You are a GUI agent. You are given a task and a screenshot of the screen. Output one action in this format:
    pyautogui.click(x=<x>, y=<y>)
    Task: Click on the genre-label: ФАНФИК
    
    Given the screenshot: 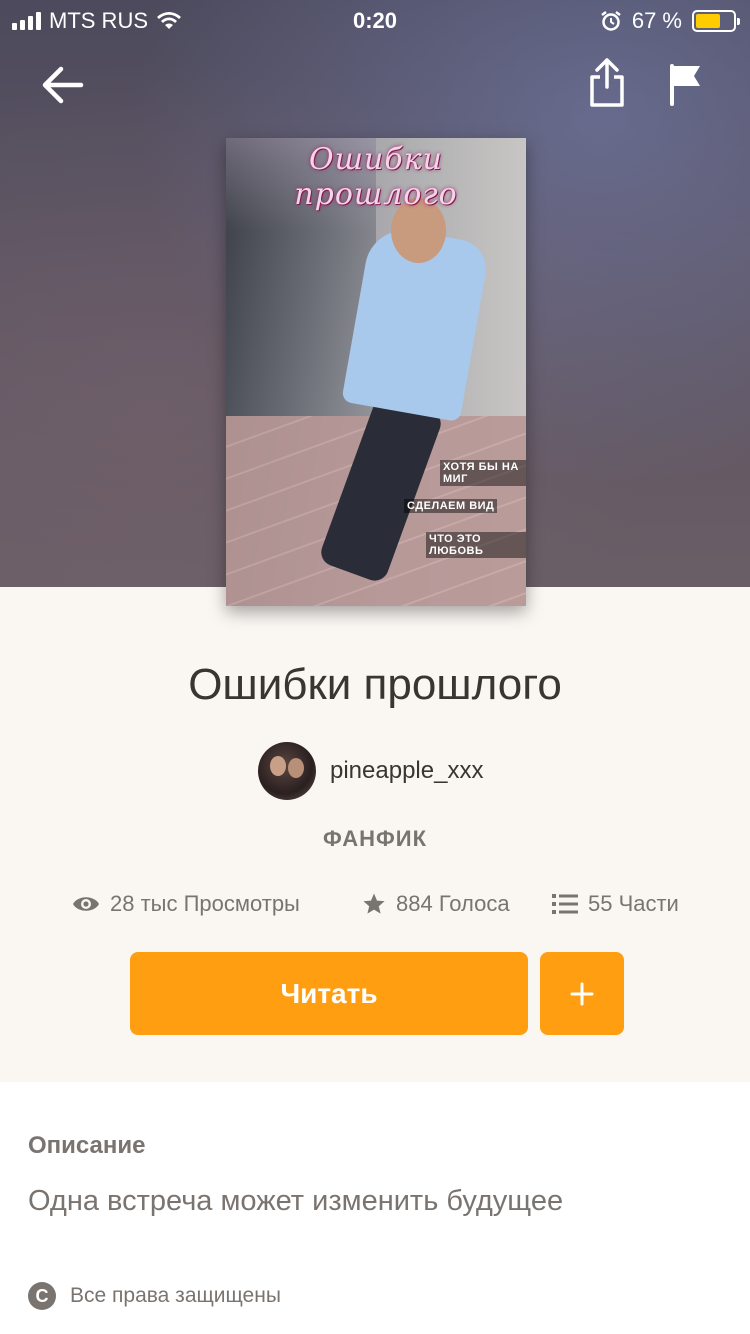 What is the action you would take?
    pyautogui.click(x=375, y=838)
    